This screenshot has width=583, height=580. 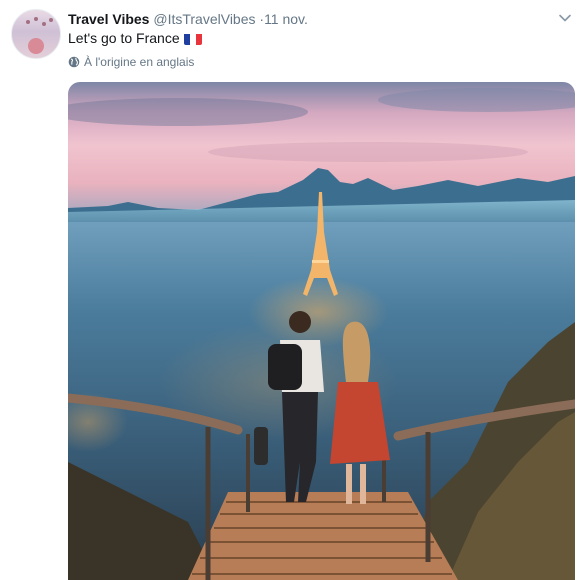 What do you see at coordinates (565, 18) in the screenshot?
I see `chevron-down-icon` at bounding box center [565, 18].